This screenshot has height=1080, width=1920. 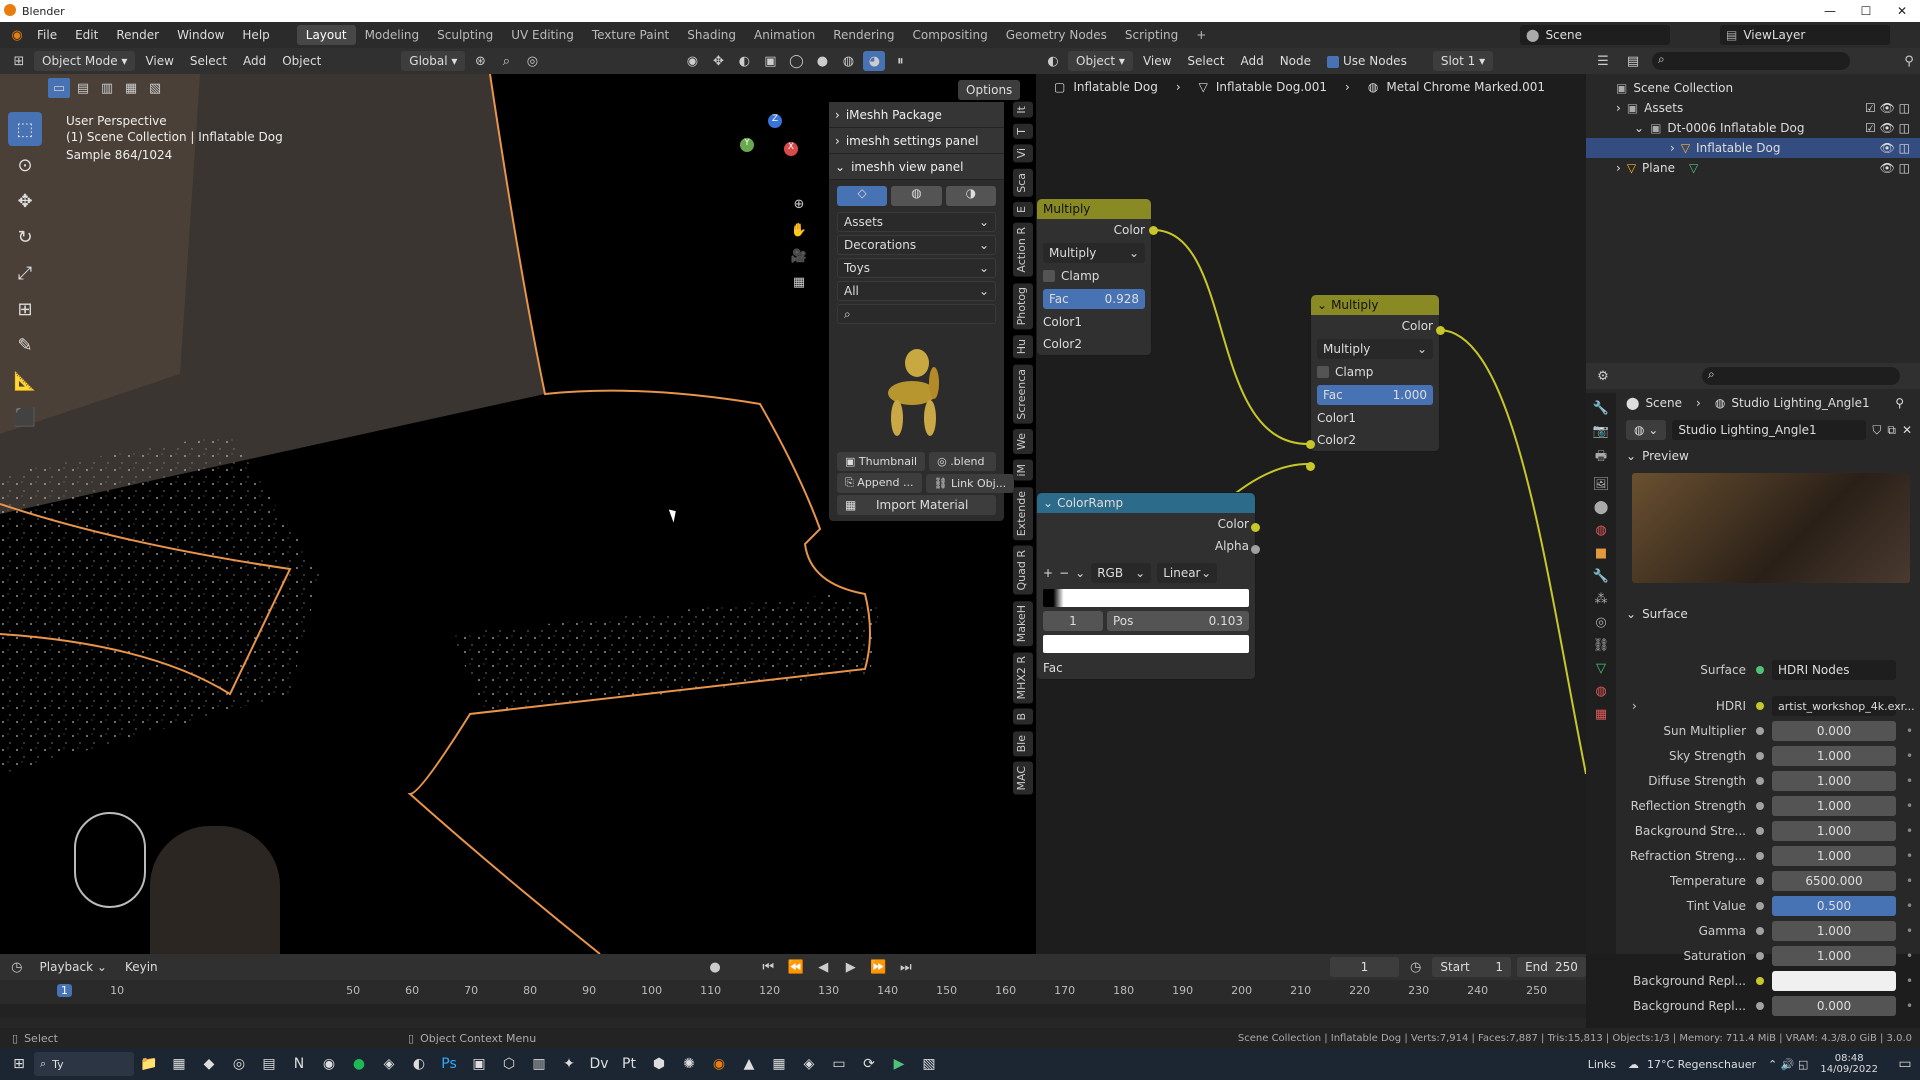 What do you see at coordinates (1375, 372) in the screenshot?
I see `multiply-node-2-clamp: Clamp` at bounding box center [1375, 372].